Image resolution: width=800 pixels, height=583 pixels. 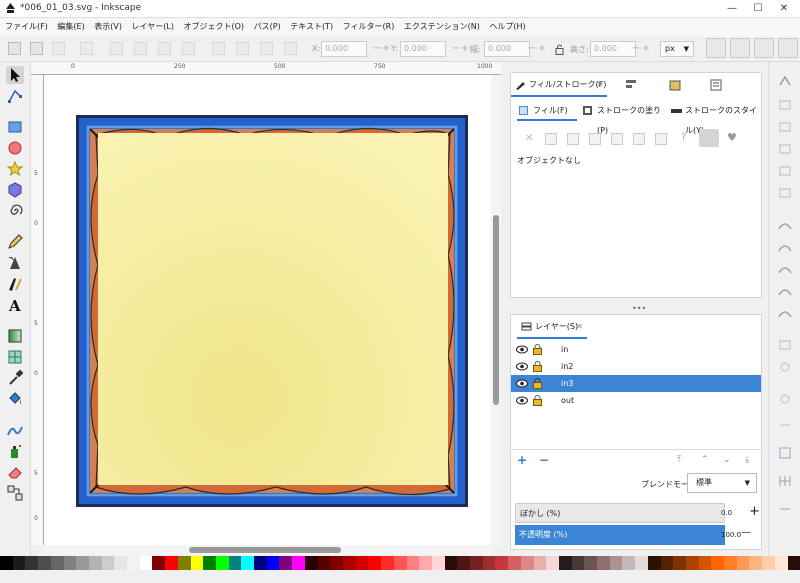 What do you see at coordinates (15, 336) in the screenshot?
I see `gradient-tool-icon` at bounding box center [15, 336].